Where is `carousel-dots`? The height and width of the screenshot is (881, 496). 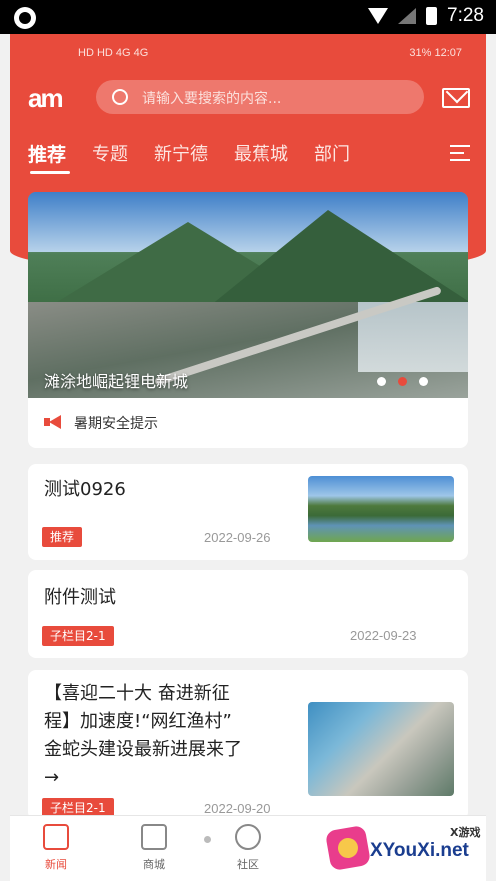 carousel-dots is located at coordinates (402, 381).